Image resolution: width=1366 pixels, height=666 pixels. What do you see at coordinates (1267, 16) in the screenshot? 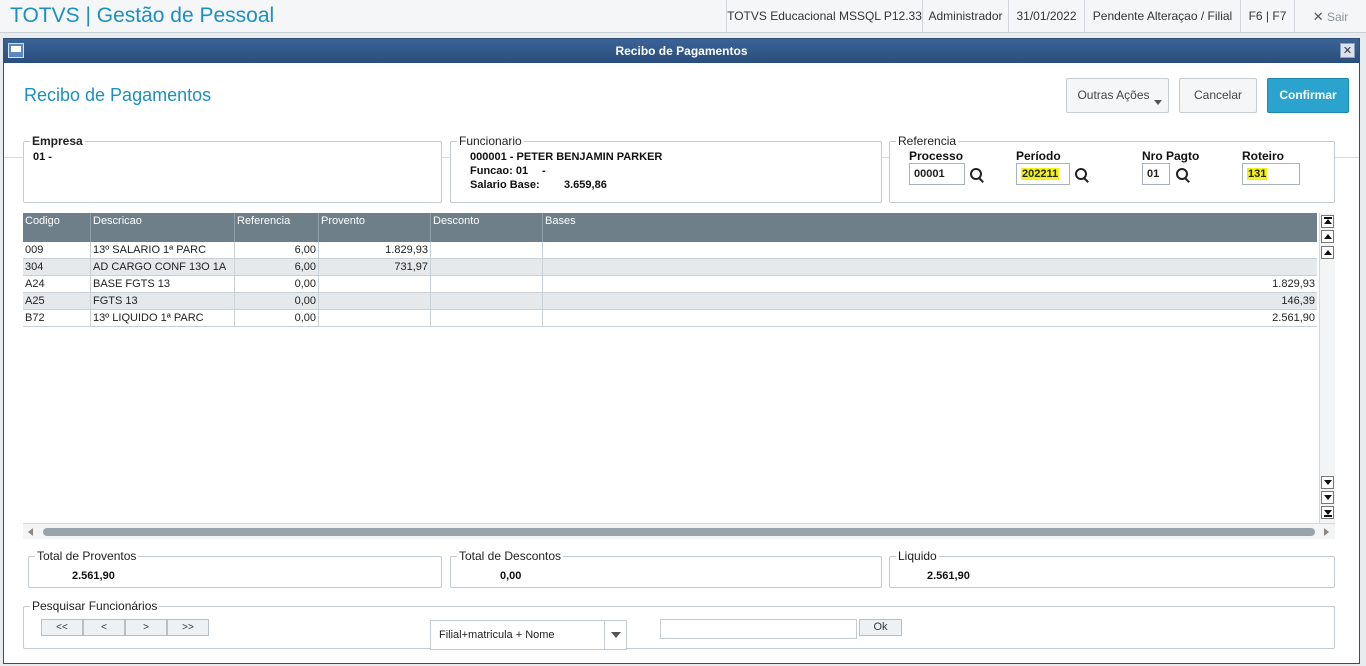
I see `shortcuts-info: F6 | F7` at bounding box center [1267, 16].